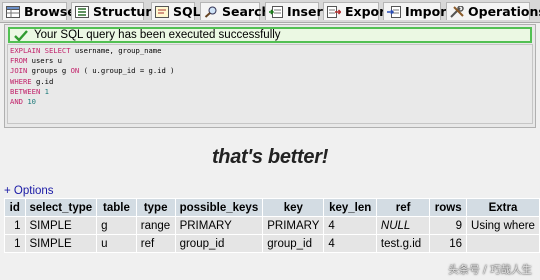 Image resolution: width=540 pixels, height=280 pixels. What do you see at coordinates (13, 12) in the screenshot?
I see `browse-icon` at bounding box center [13, 12].